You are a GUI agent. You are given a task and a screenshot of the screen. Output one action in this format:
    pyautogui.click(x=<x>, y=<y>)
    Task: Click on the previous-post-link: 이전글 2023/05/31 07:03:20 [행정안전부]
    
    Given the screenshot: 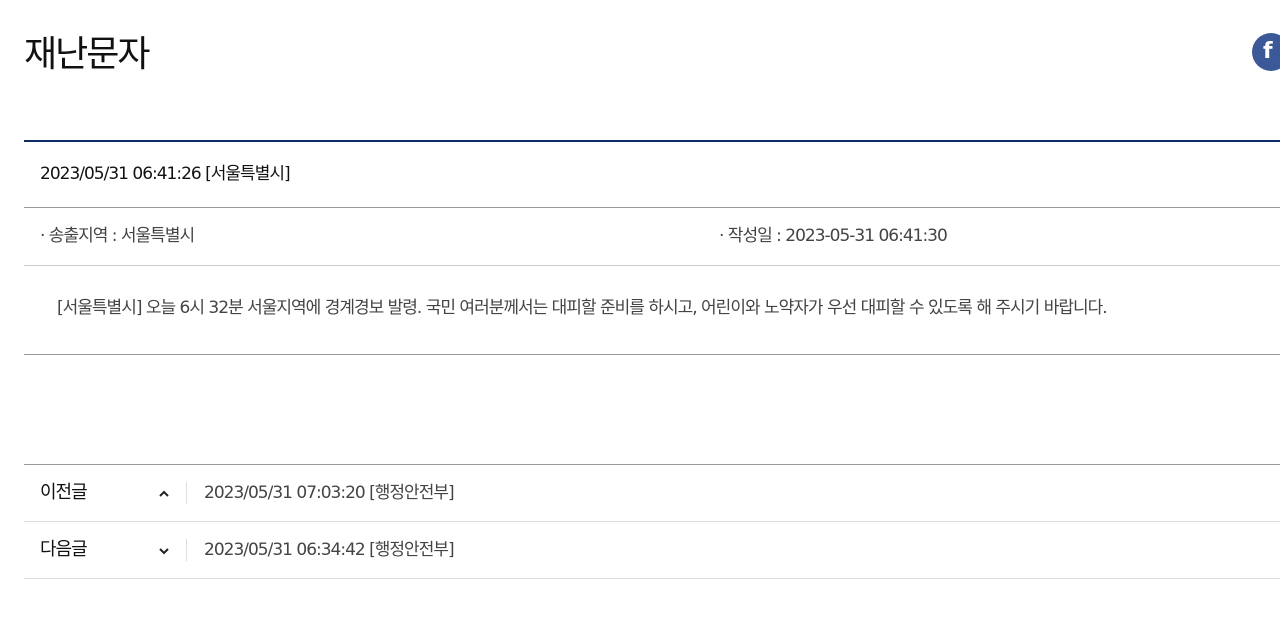 What is the action you would take?
    pyautogui.click(x=652, y=493)
    